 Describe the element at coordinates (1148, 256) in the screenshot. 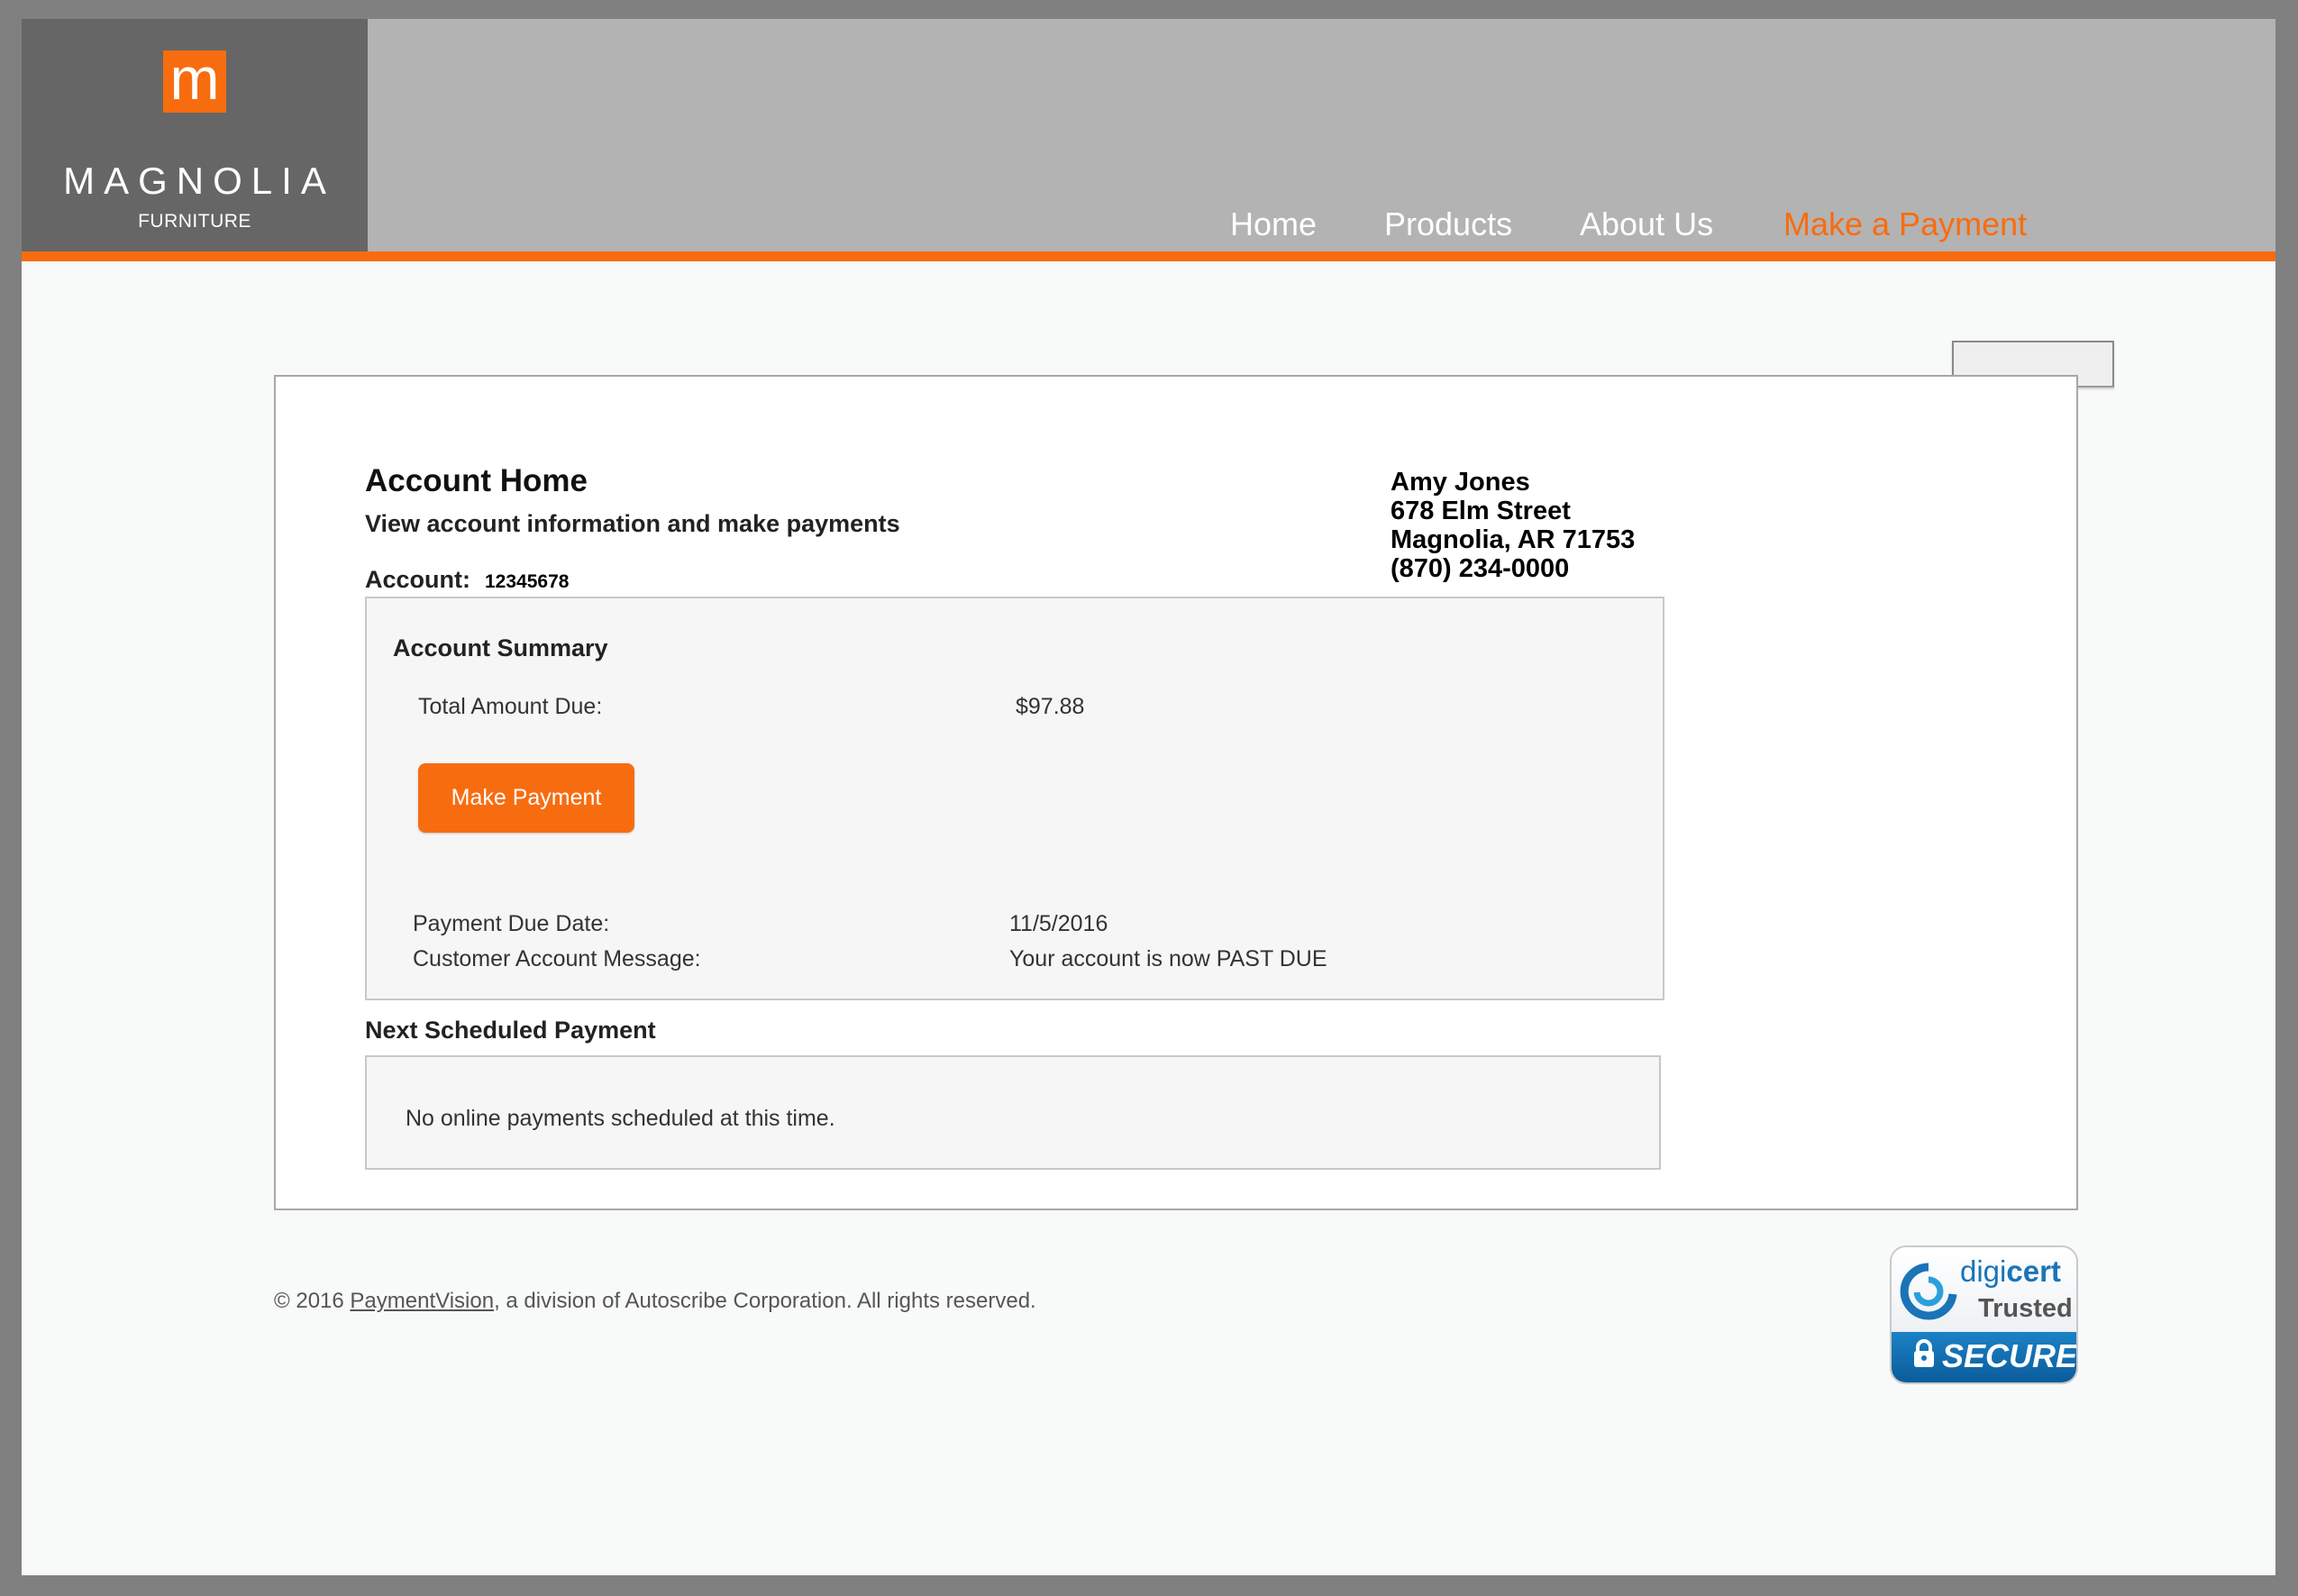

I see `header-accent-bar` at that location.